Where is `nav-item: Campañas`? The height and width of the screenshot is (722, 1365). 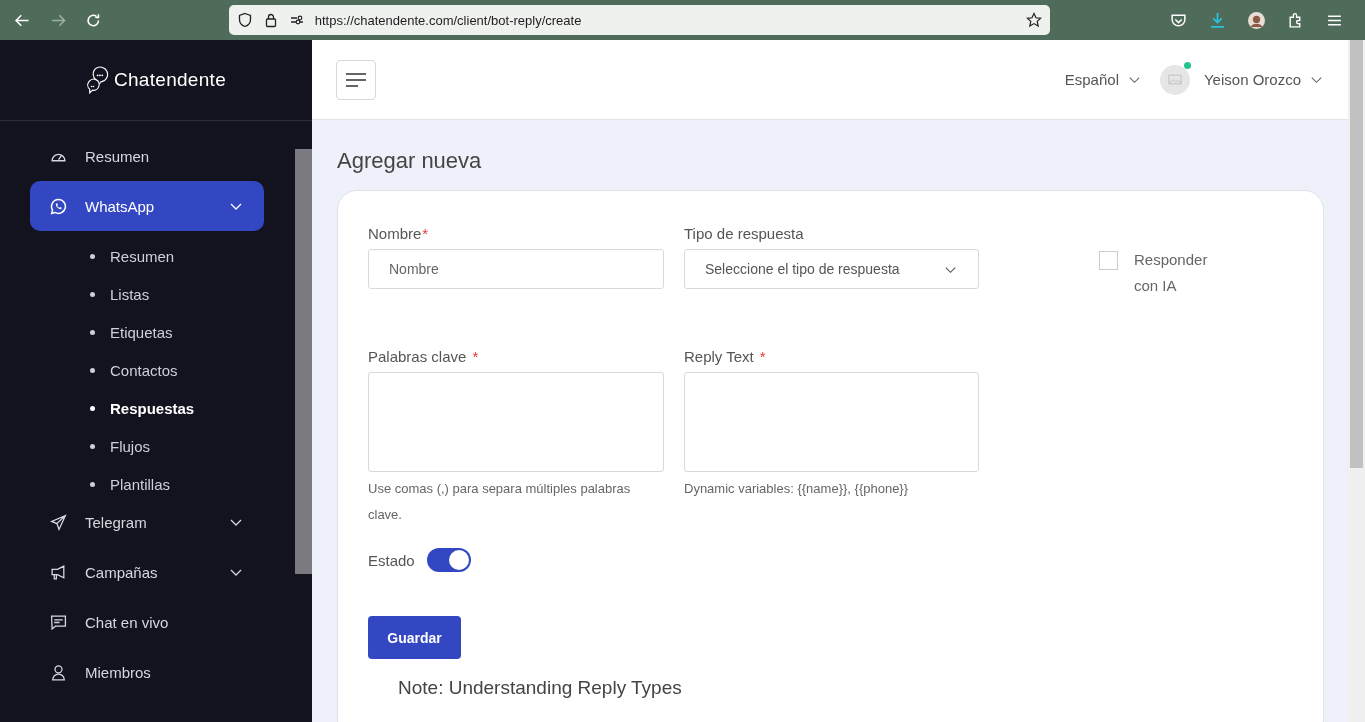 nav-item: Campañas is located at coordinates (147, 572).